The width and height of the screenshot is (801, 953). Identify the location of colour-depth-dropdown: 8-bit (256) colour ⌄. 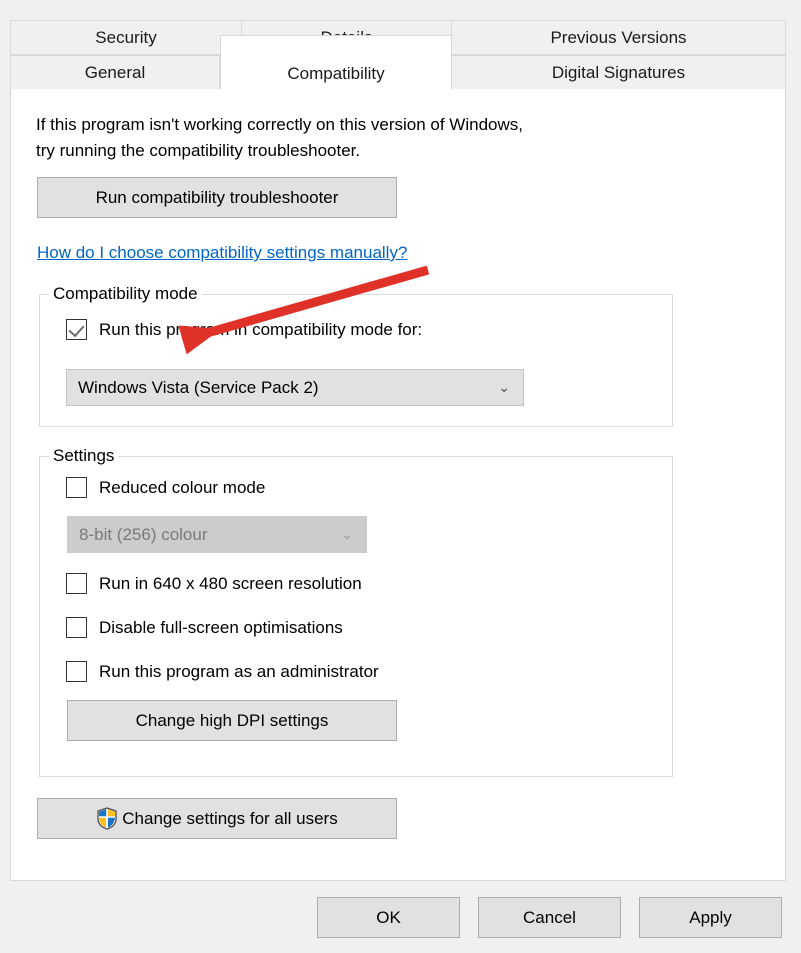
(217, 534).